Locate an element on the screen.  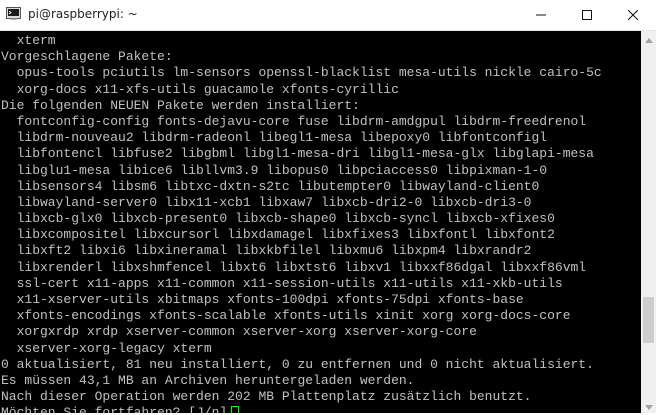
vertical-scrollbar is located at coordinates (648, 222).